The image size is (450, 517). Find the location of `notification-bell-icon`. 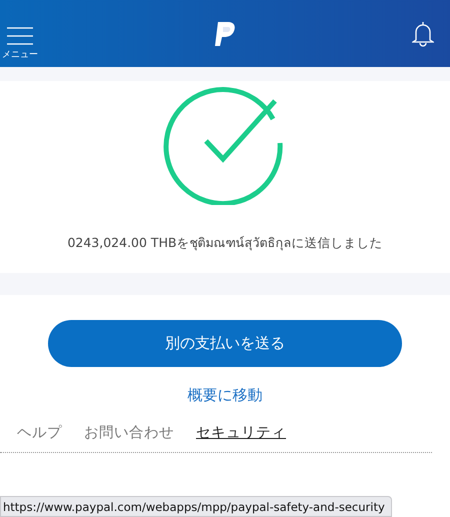

notification-bell-icon is located at coordinates (423, 33).